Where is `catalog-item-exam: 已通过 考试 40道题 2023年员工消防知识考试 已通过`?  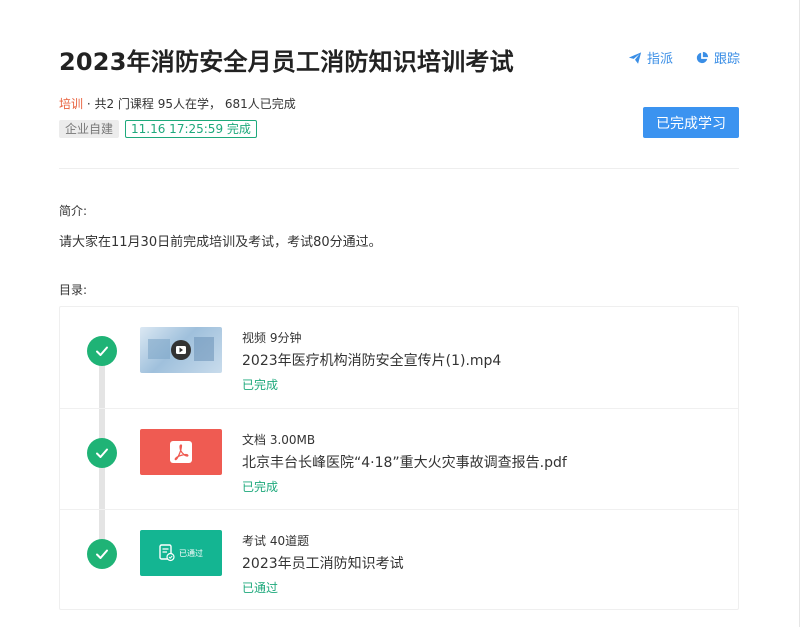
catalog-item-exam: 已通过 考试 40道题 2023年员工消防知识考试 已通过 is located at coordinates (399, 559).